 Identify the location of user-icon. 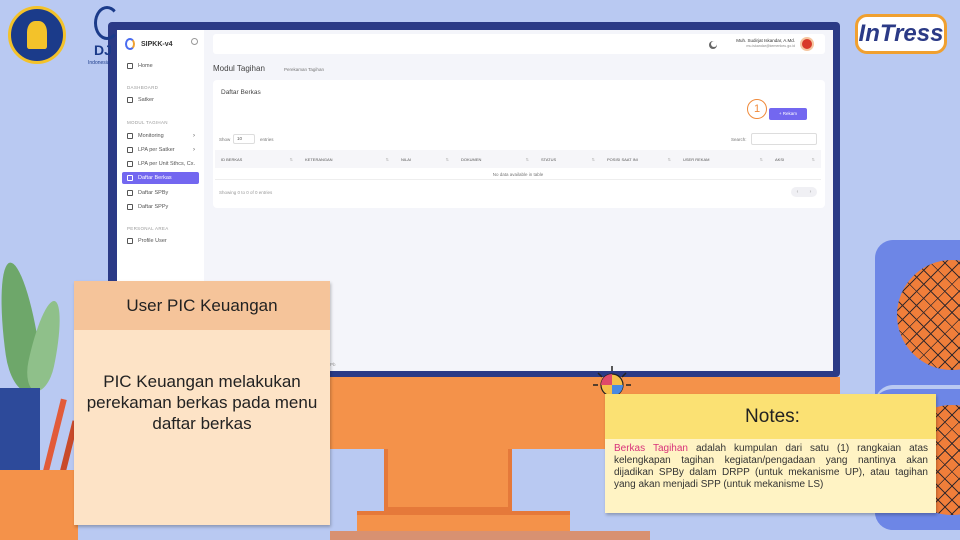
(130, 241).